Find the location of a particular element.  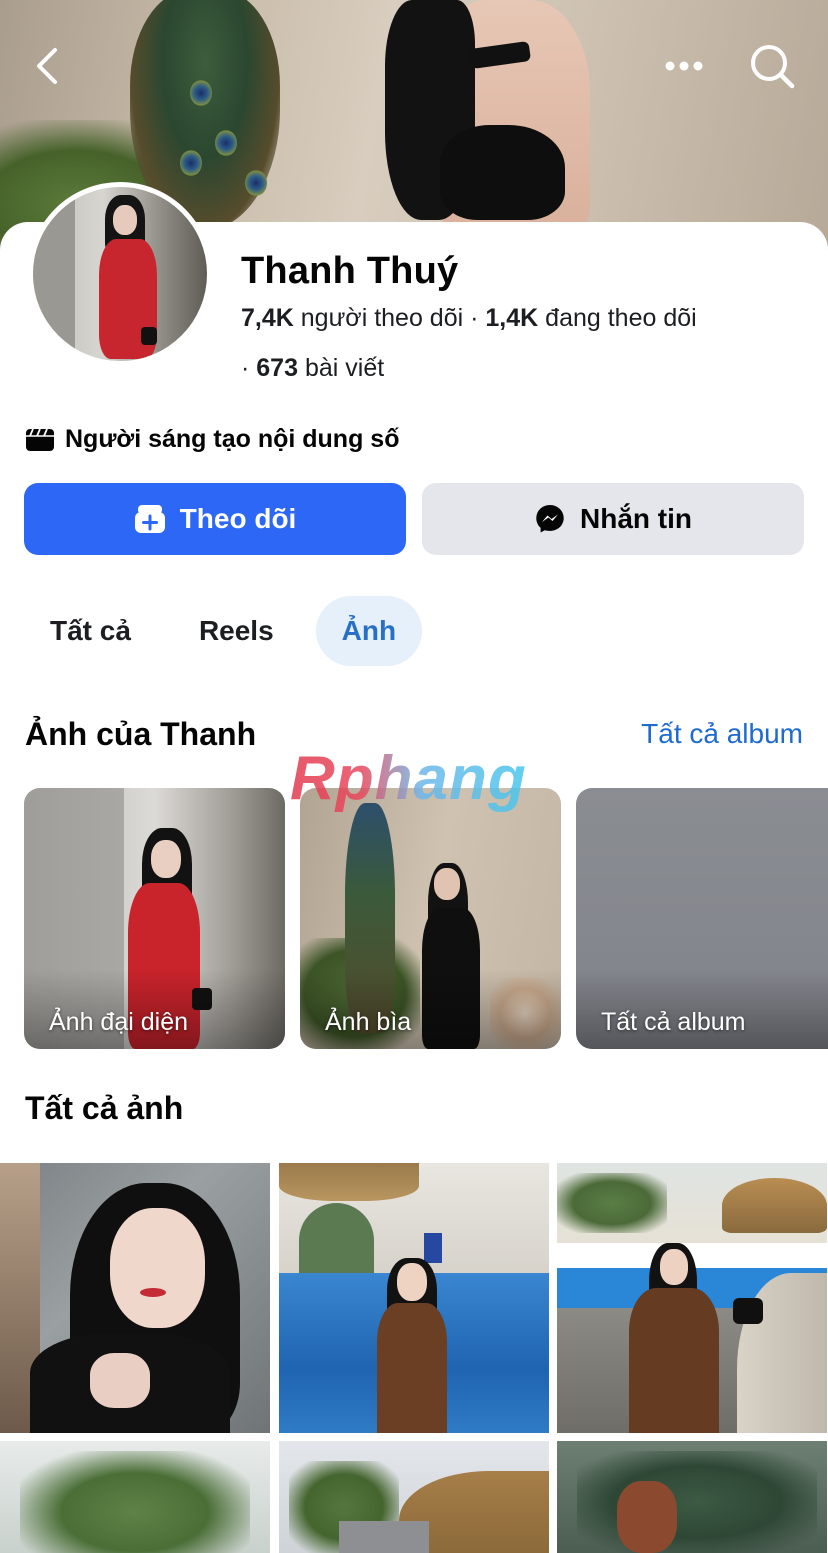

photo-palm-trees is located at coordinates (135, 1502).